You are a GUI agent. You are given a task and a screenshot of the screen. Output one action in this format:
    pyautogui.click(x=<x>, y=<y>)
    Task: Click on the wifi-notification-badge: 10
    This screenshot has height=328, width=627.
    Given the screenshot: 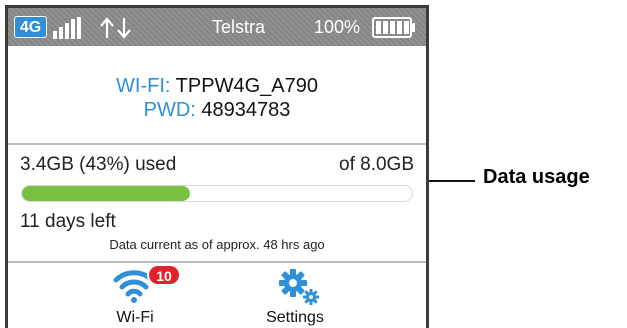 What is the action you would take?
    pyautogui.click(x=164, y=275)
    